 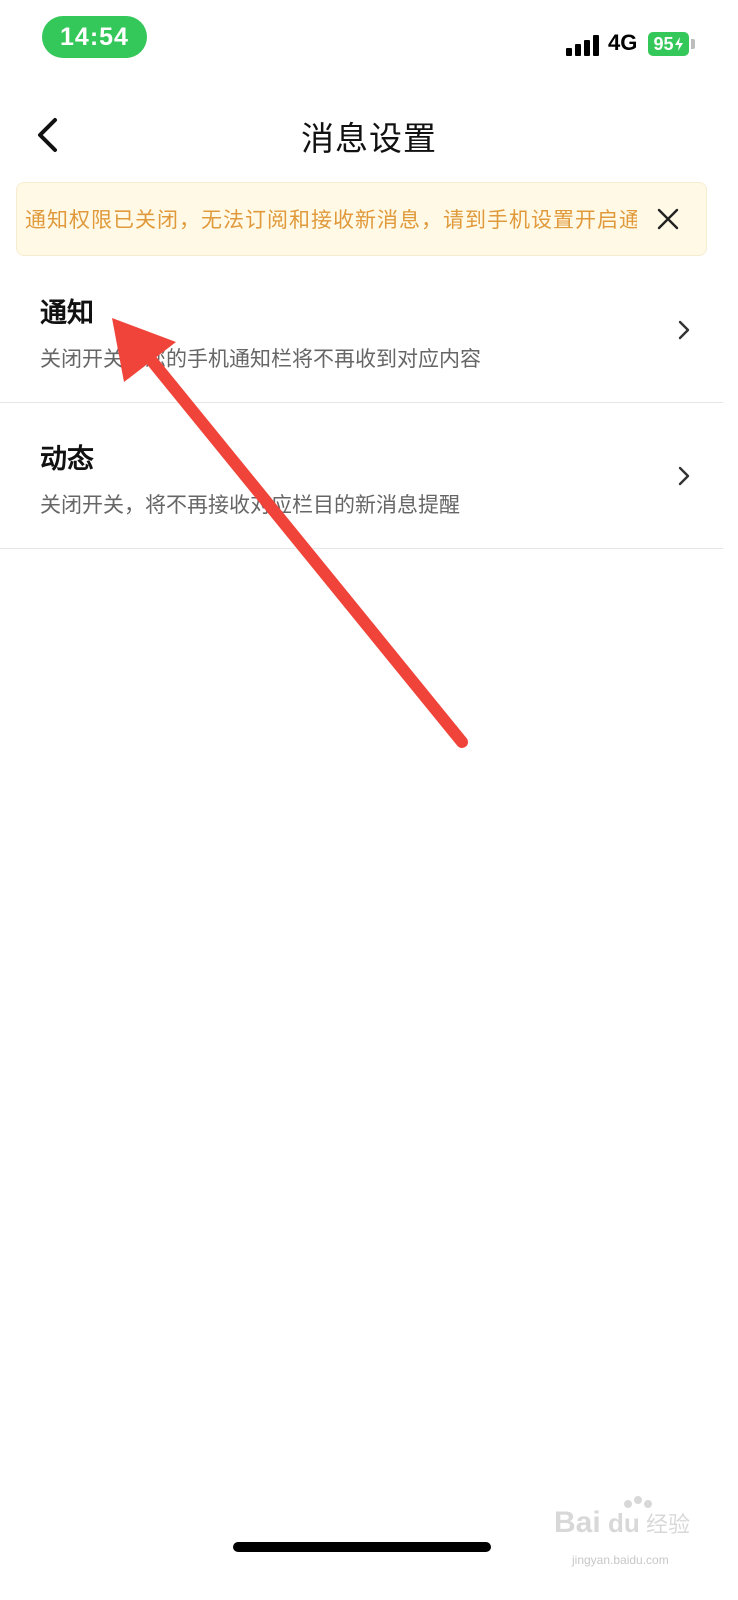 I want to click on row-title: 通知, so click(x=67, y=313).